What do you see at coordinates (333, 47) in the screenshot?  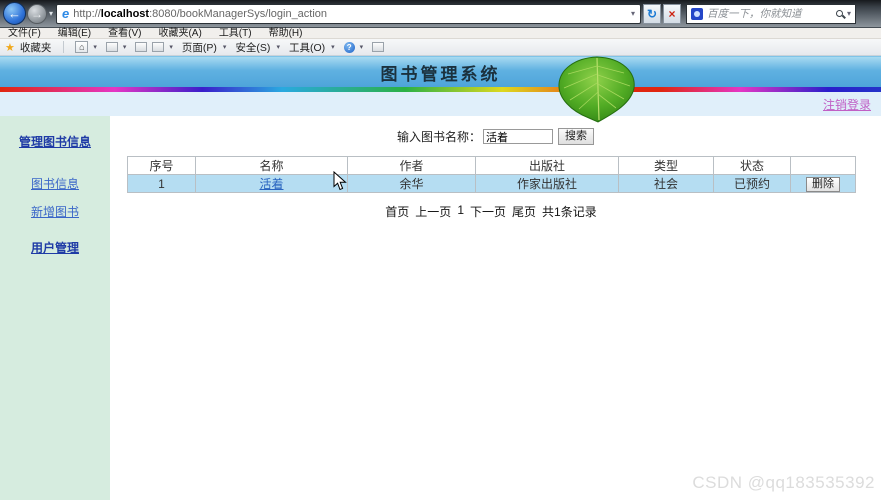 I see `tools-dropdown-icon: ▾` at bounding box center [333, 47].